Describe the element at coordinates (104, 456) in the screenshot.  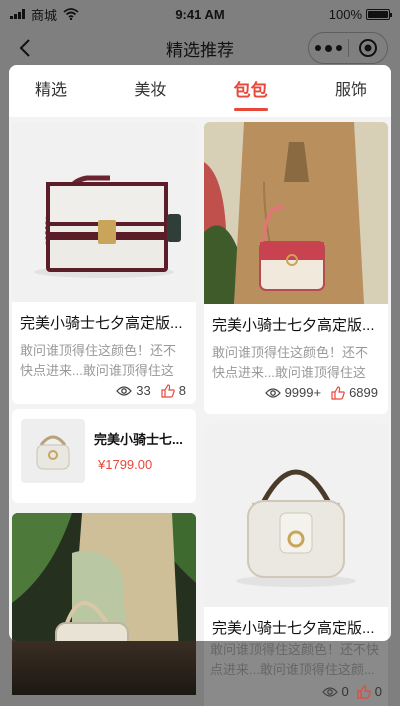
I see `product-card: 完美小骑士七... ¥1799.00` at that location.